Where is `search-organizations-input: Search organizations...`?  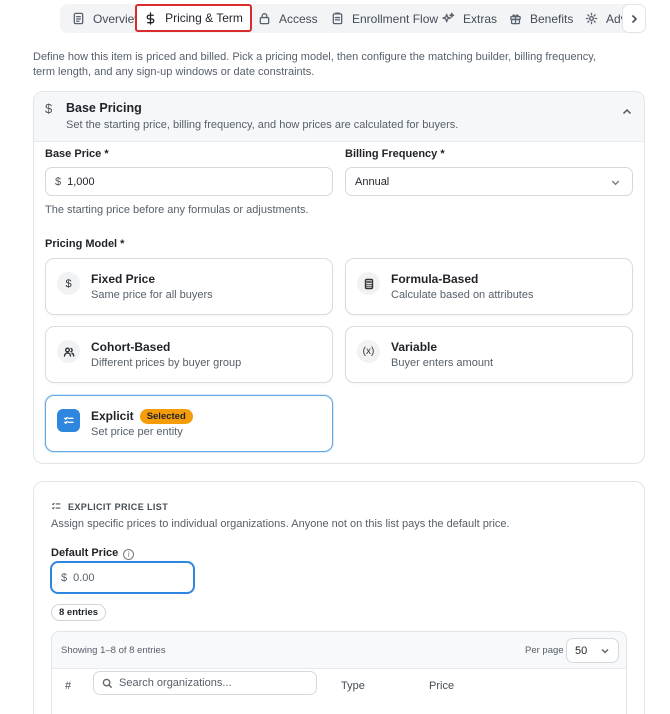
search-organizations-input: Search organizations... is located at coordinates (205, 683).